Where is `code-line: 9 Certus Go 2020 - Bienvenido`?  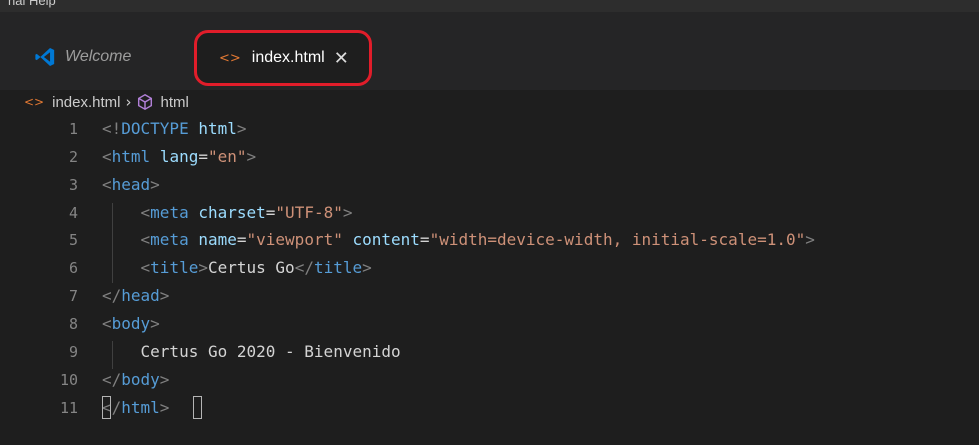 code-line: 9 Certus Go 2020 - Bienvenido is located at coordinates (489, 351).